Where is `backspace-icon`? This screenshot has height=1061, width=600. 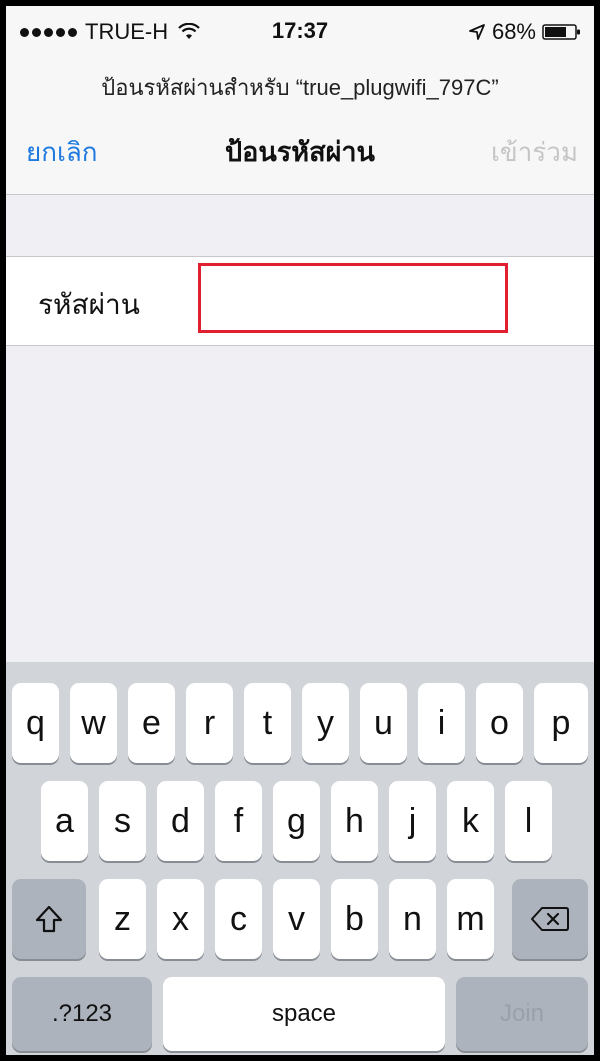 backspace-icon is located at coordinates (550, 919).